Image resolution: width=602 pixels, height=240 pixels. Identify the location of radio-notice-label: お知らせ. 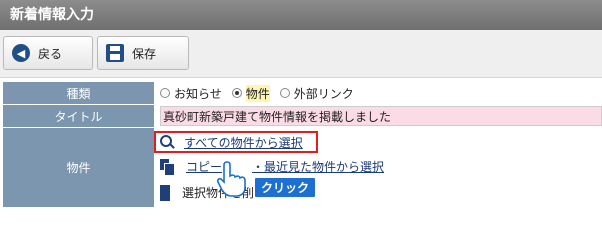
(198, 93).